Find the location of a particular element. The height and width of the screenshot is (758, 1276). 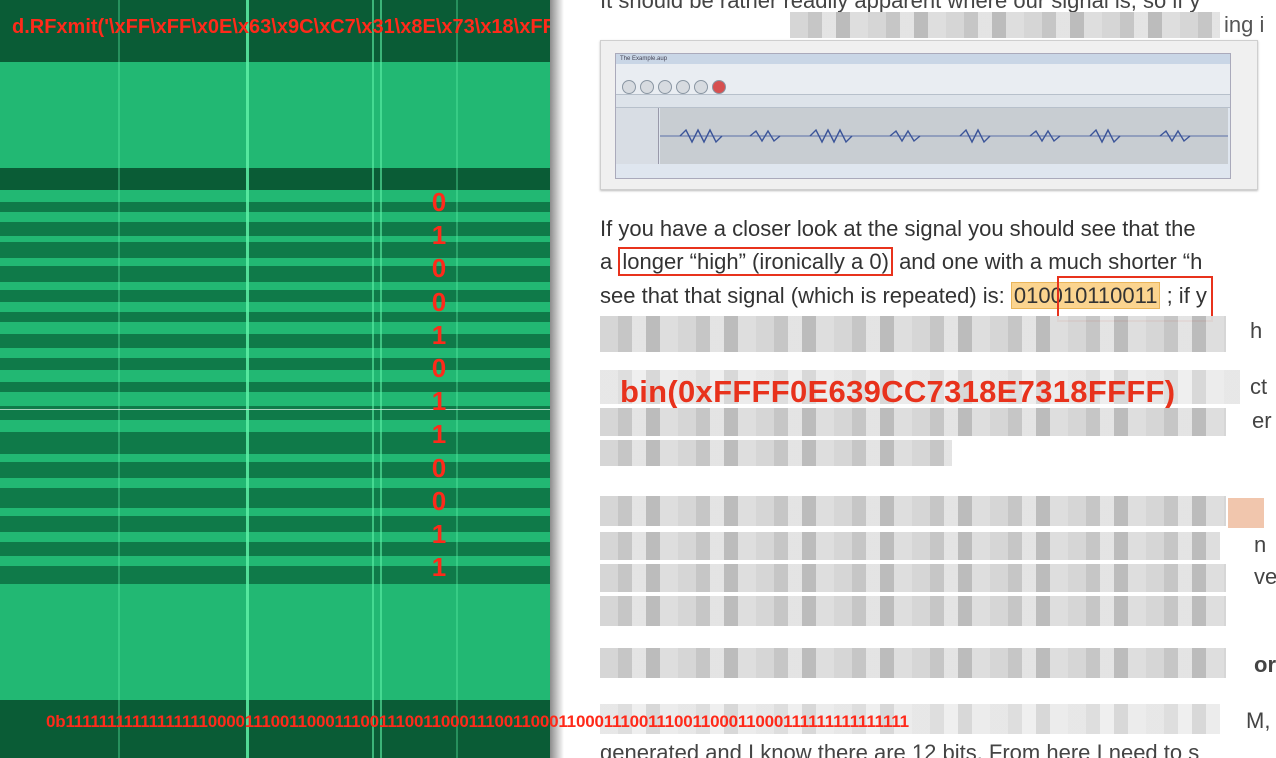

blurred-link is located at coordinates (1246, 513).